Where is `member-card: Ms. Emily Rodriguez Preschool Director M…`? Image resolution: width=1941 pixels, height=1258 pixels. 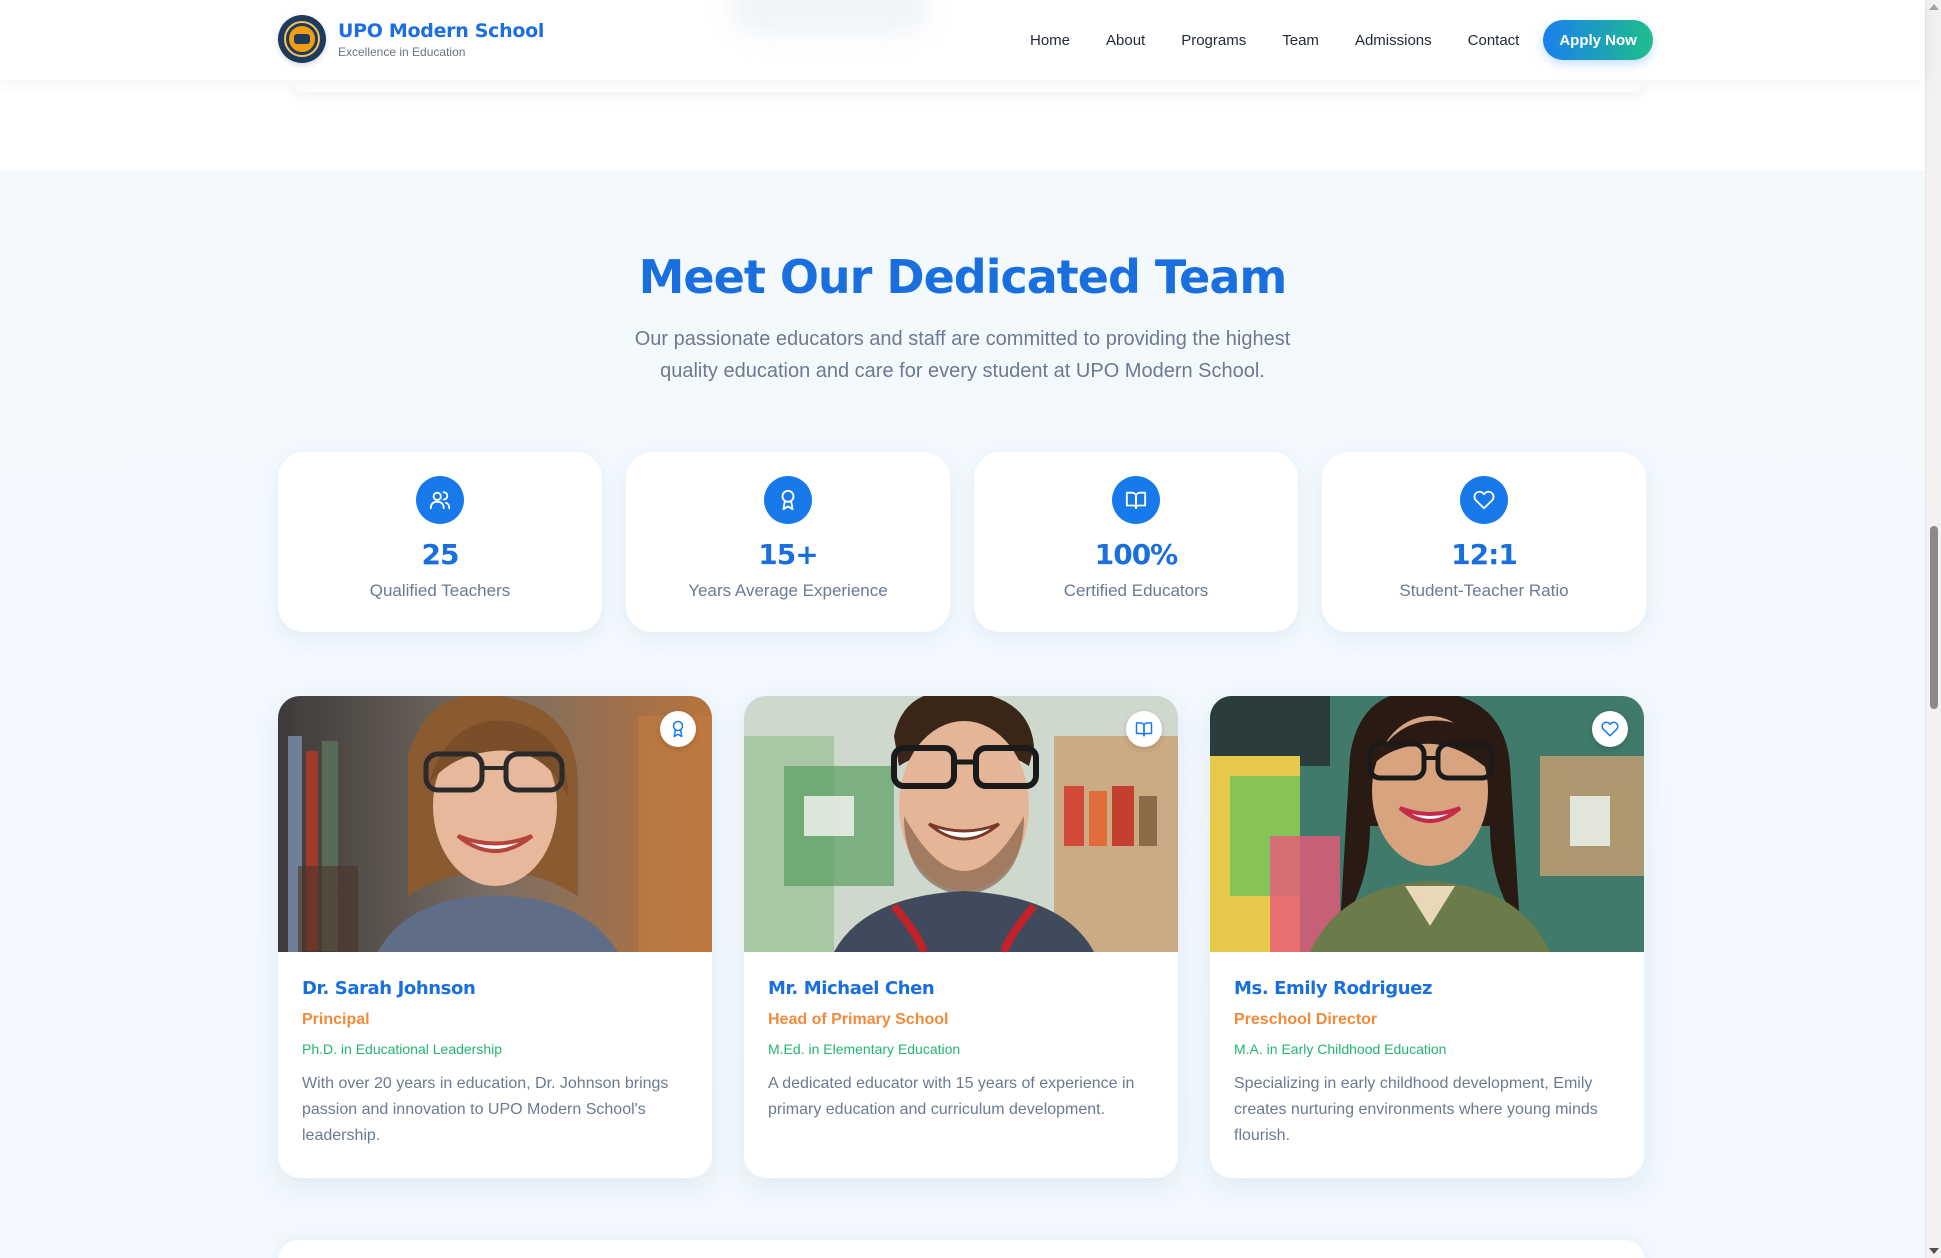
member-card: Ms. Emily Rodriguez Preschool Director M… is located at coordinates (1427, 937).